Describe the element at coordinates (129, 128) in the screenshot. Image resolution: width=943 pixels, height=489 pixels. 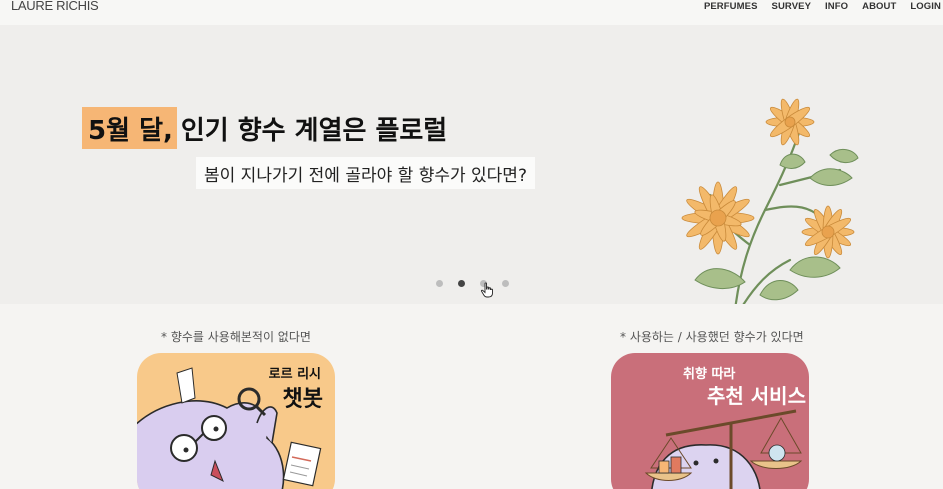
I see `hero-title-highlight: 5월 달,` at that location.